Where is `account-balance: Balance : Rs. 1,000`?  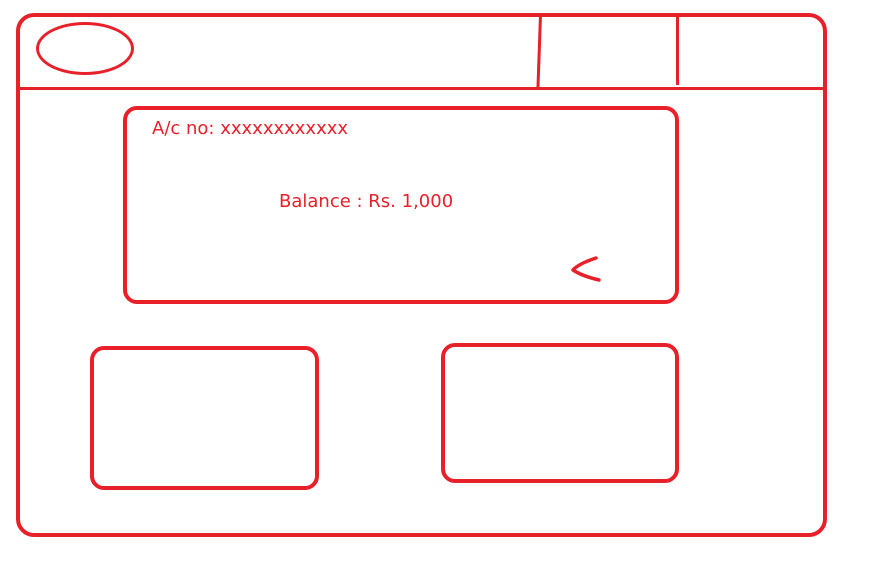
account-balance: Balance : Rs. 1,000 is located at coordinates (366, 201).